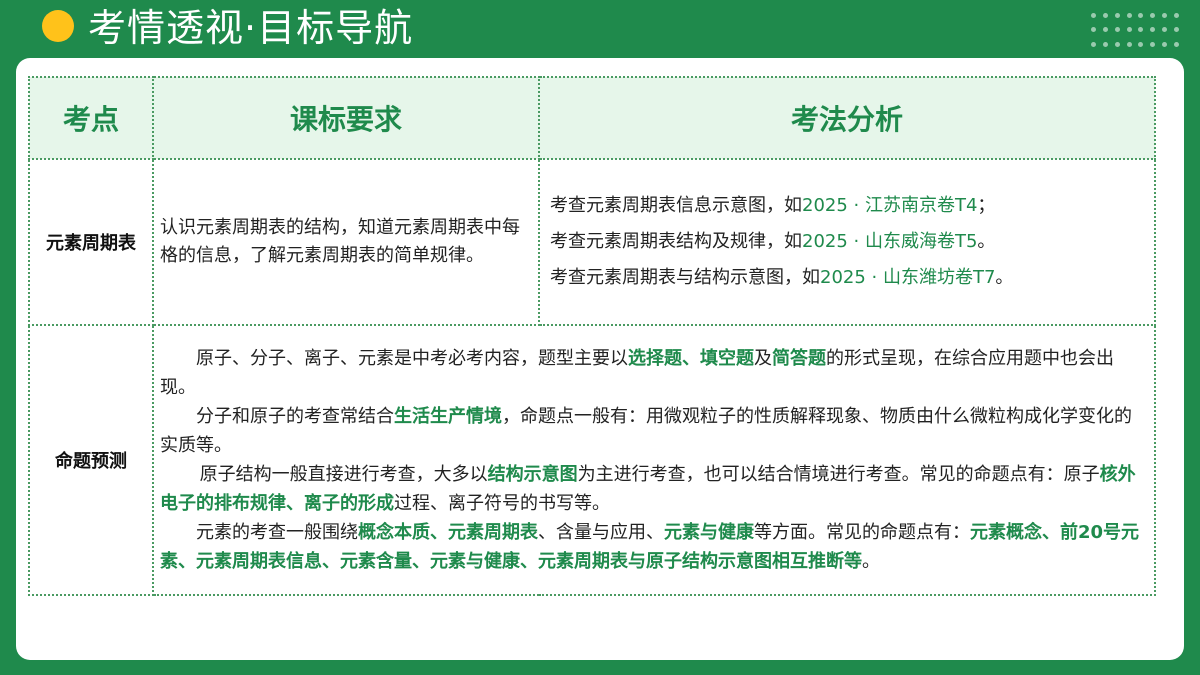 This screenshot has height=675, width=1200. Describe the element at coordinates (890, 241) in the screenshot. I see `exam-source: 2025 · 山东威海卷T5` at that location.